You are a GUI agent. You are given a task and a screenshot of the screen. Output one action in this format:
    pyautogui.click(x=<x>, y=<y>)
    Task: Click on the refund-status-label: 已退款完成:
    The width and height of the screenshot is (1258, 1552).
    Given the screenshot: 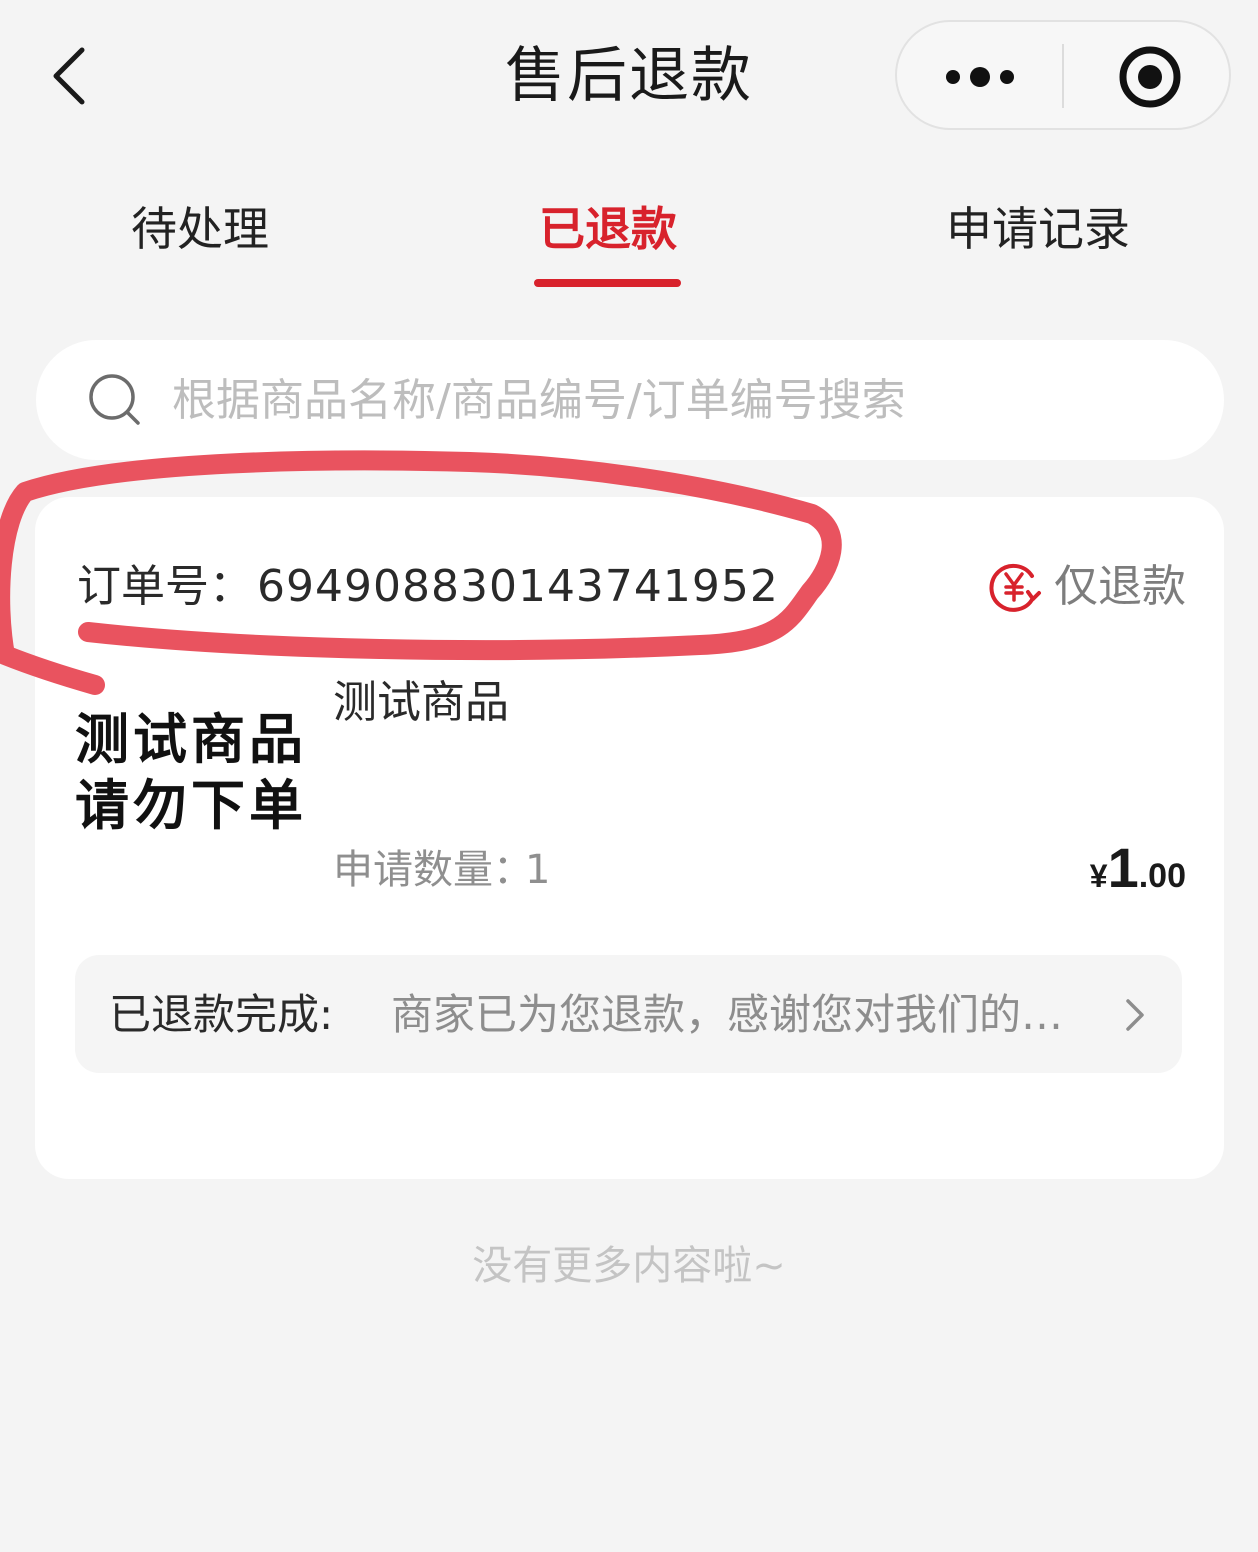 What is the action you would take?
    pyautogui.click(x=221, y=1014)
    